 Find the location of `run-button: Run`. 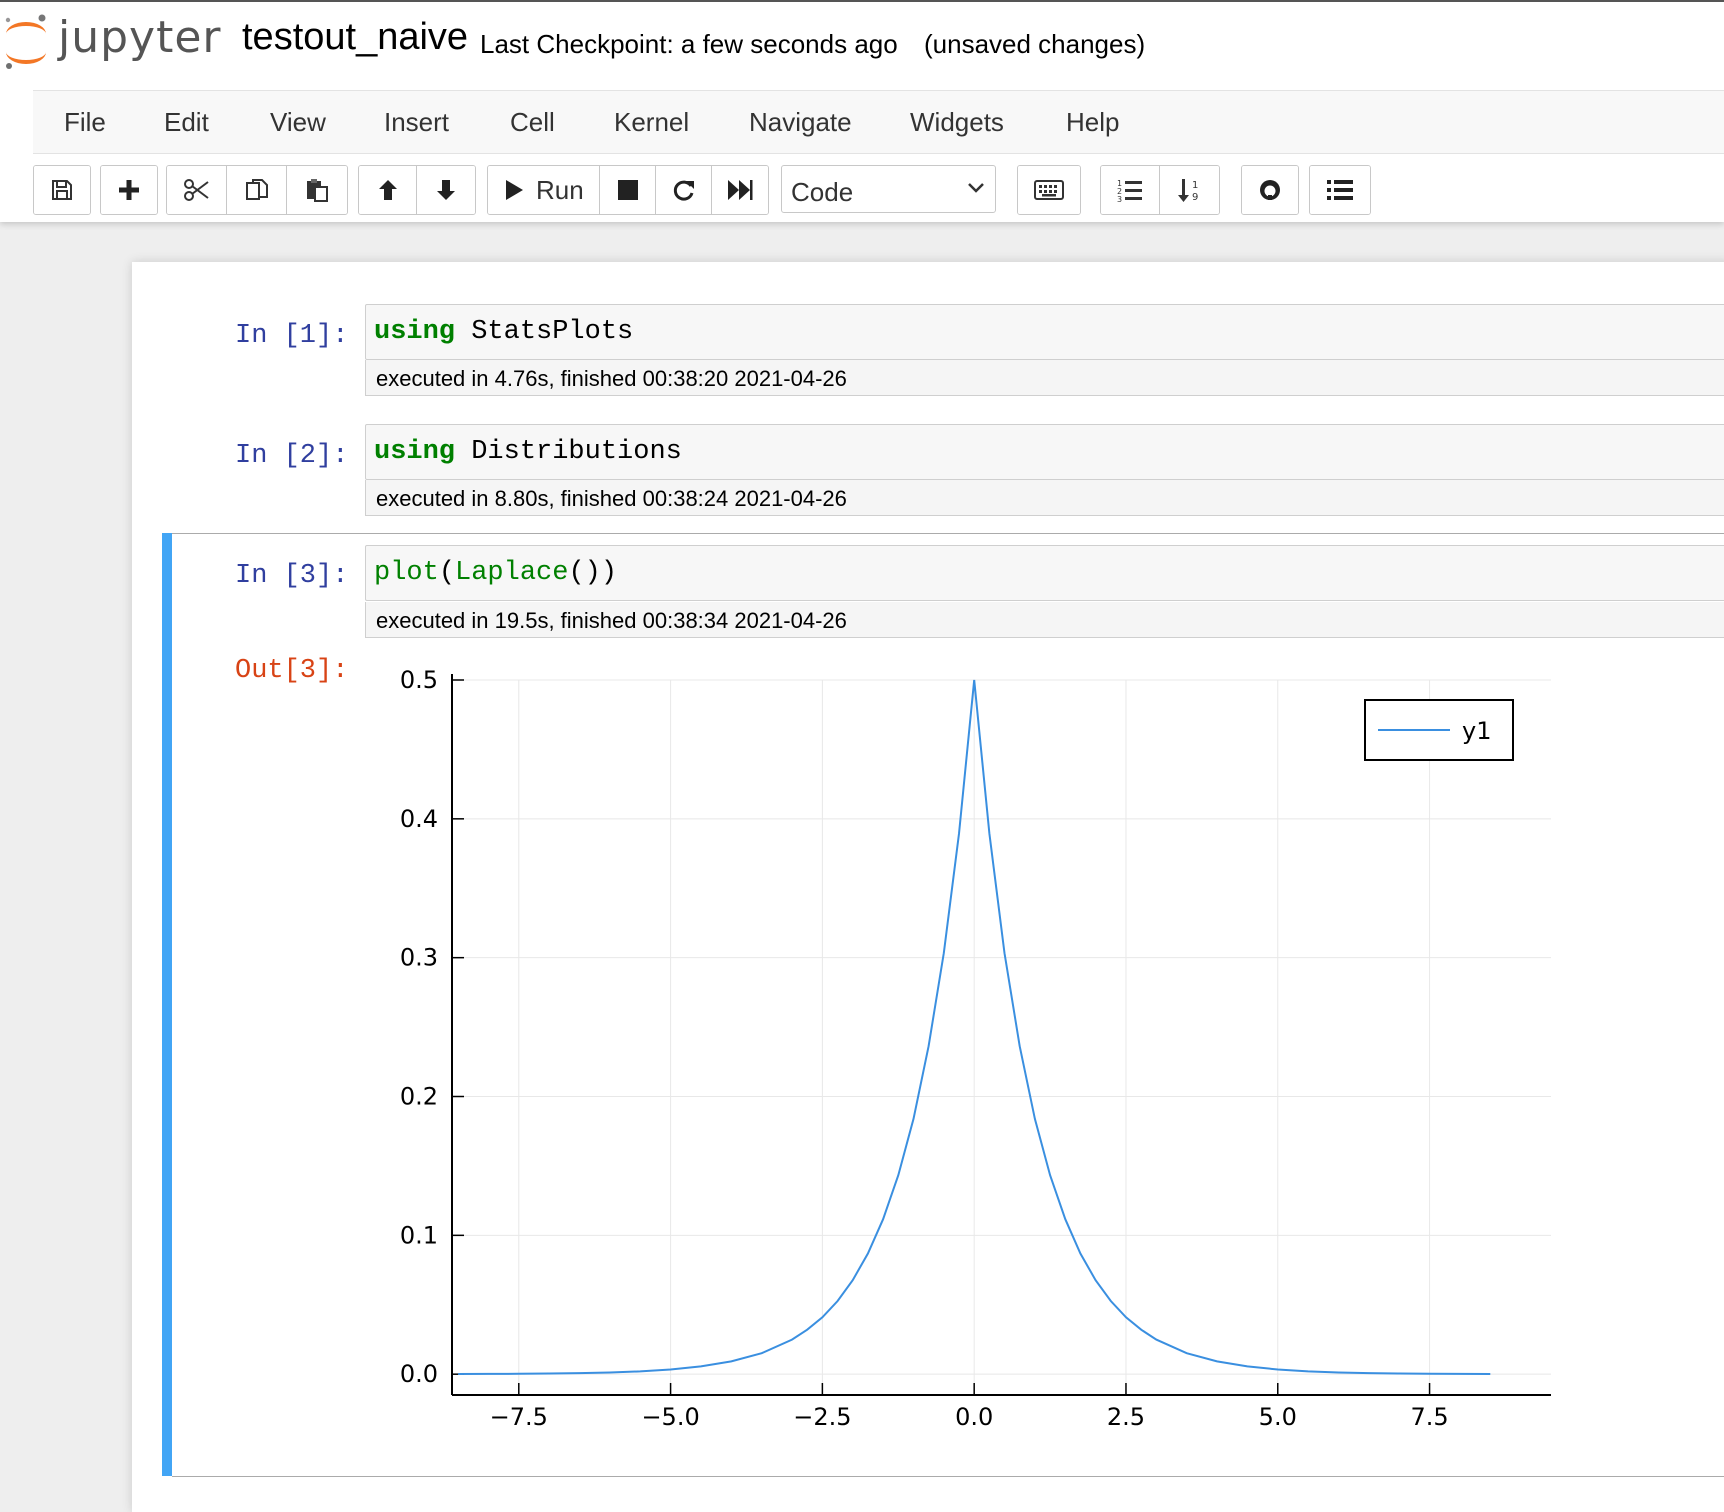

run-button: Run is located at coordinates (544, 190).